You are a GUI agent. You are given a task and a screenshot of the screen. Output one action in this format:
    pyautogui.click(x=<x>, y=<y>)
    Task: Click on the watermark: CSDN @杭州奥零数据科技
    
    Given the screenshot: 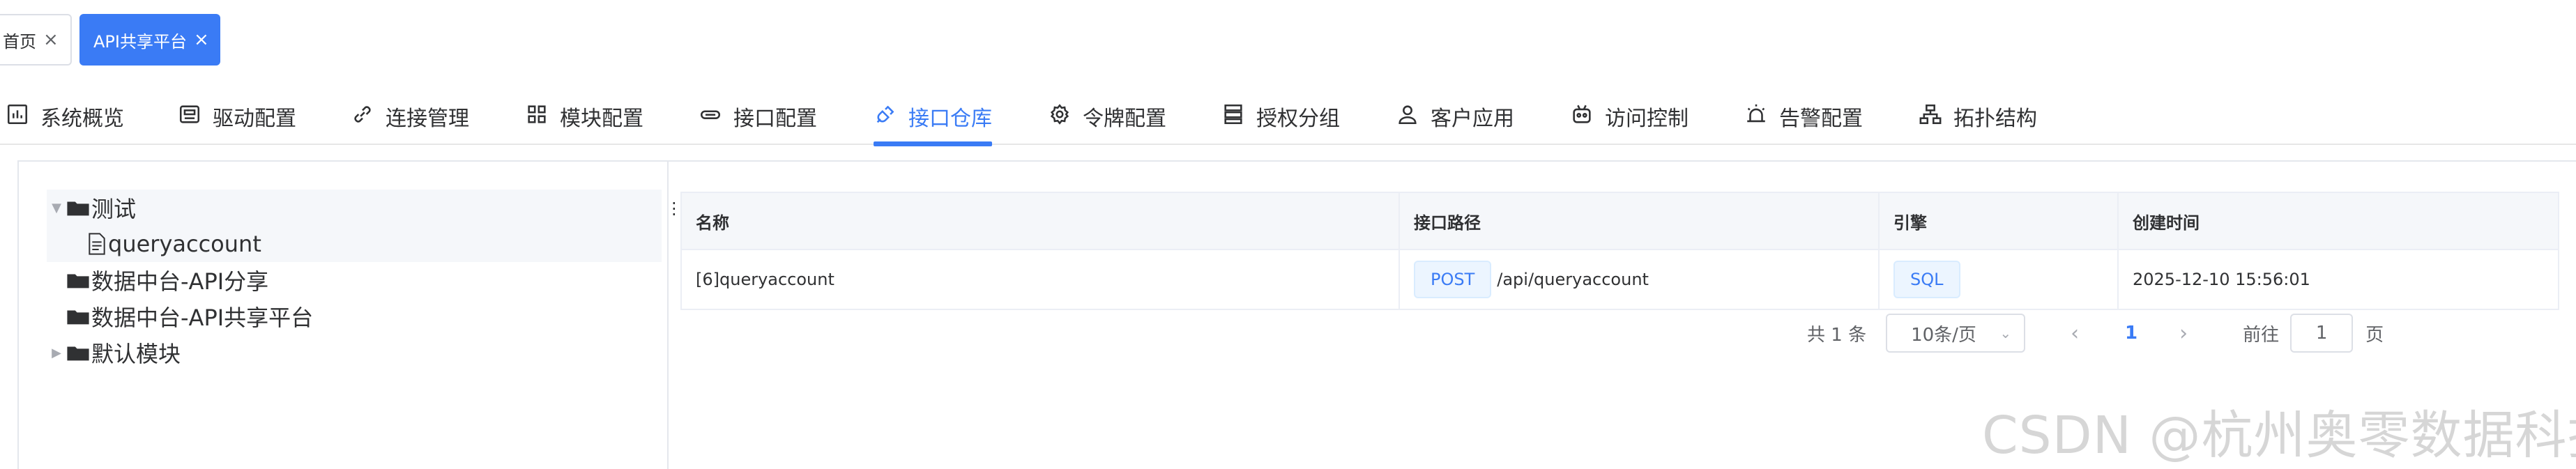 What is the action you would take?
    pyautogui.click(x=2279, y=436)
    